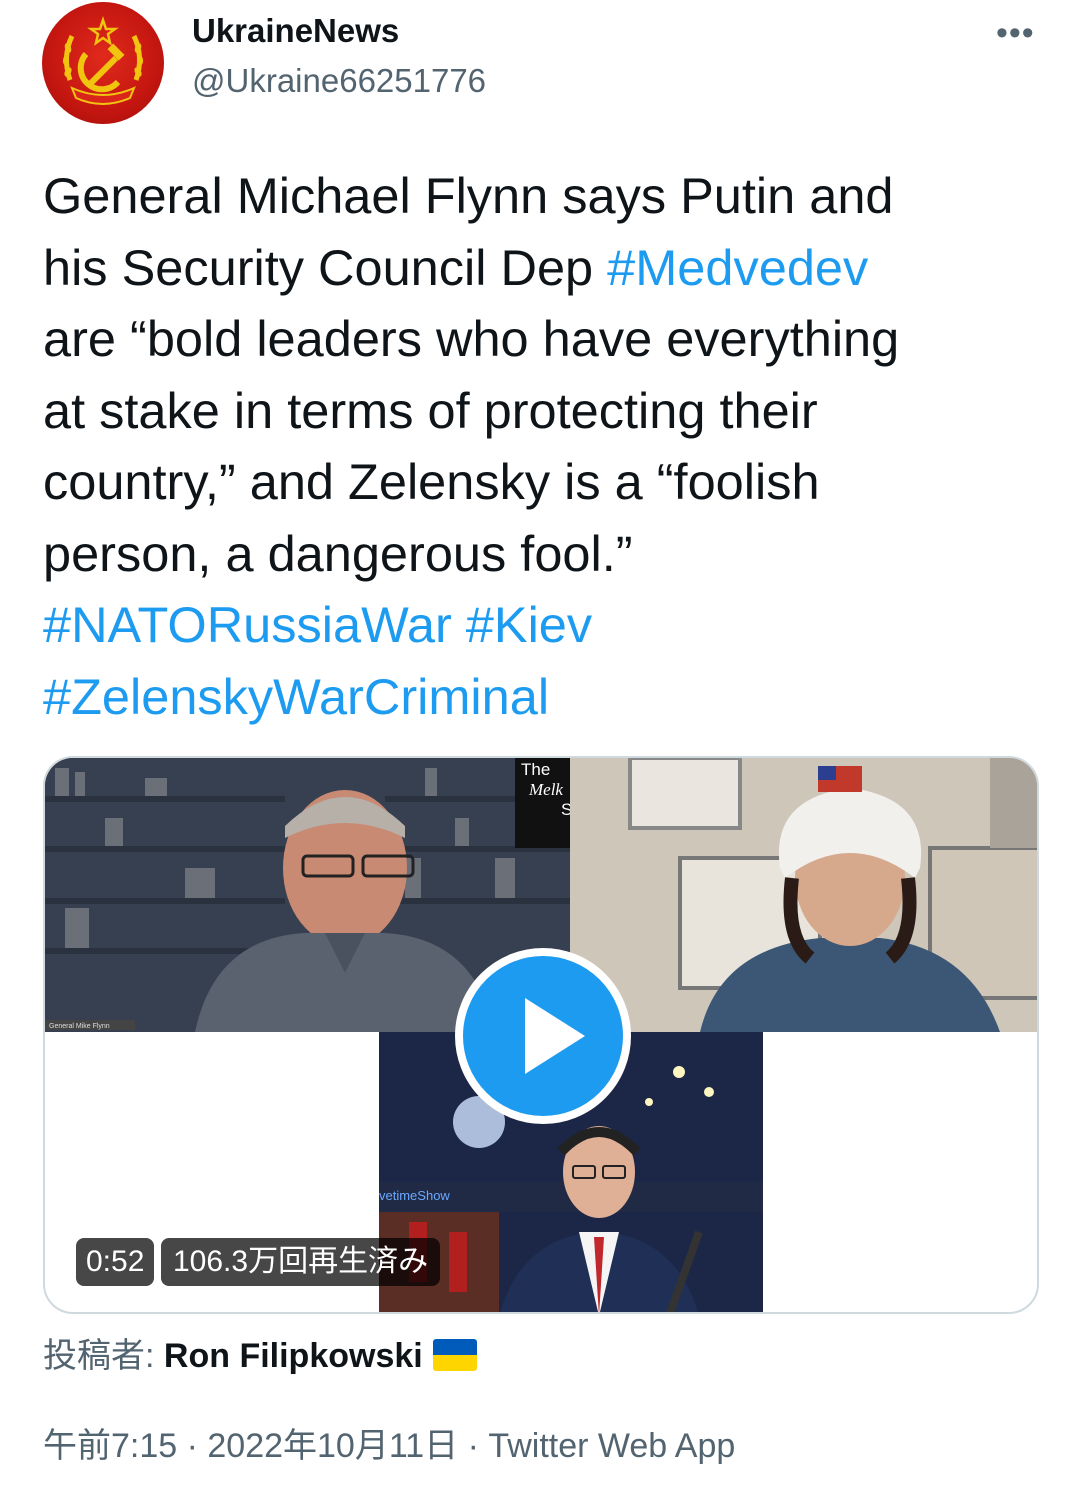 This screenshot has width=1080, height=1492. What do you see at coordinates (115, 1262) in the screenshot?
I see `video-duration: 0:52` at bounding box center [115, 1262].